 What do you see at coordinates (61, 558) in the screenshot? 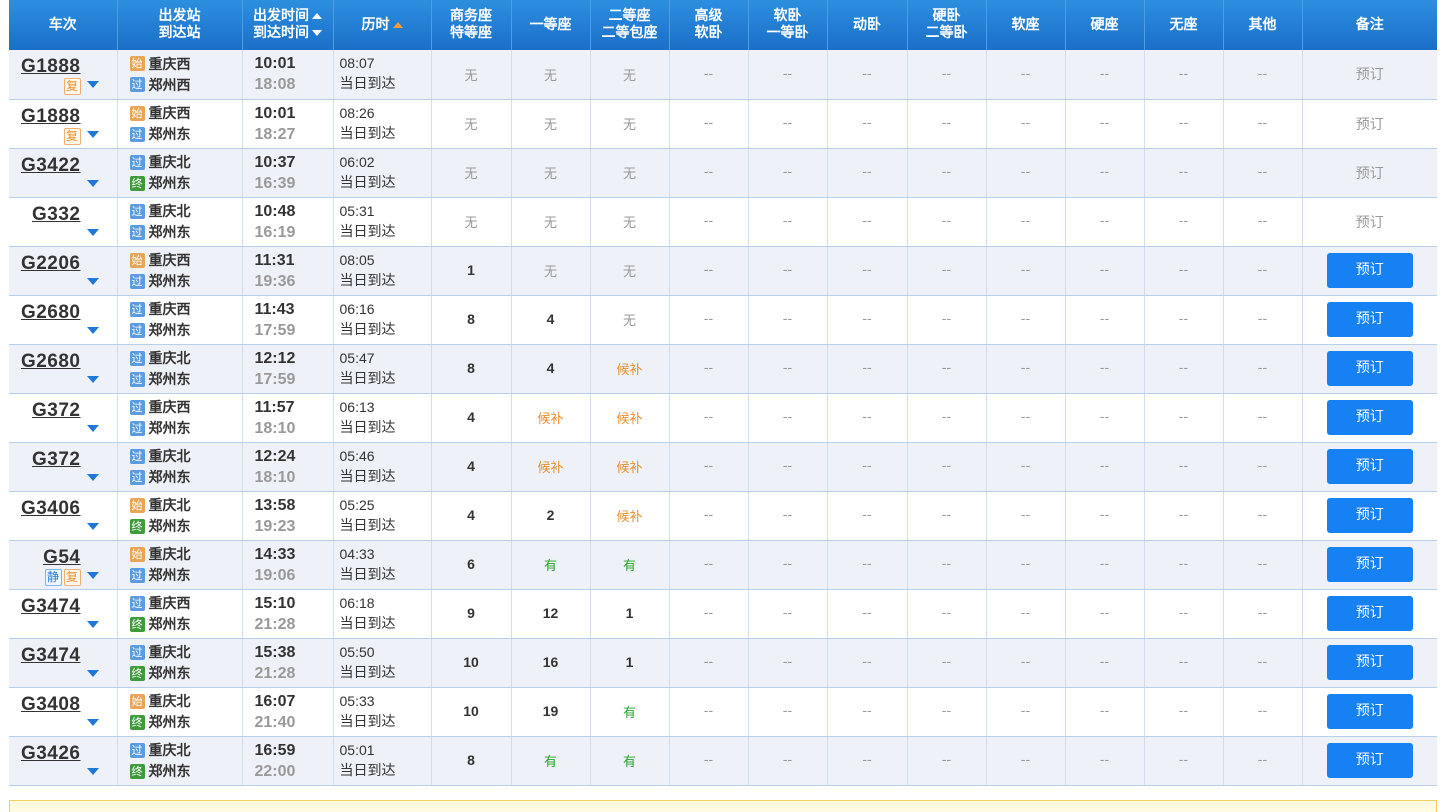
I see `train-number-link: G54` at bounding box center [61, 558].